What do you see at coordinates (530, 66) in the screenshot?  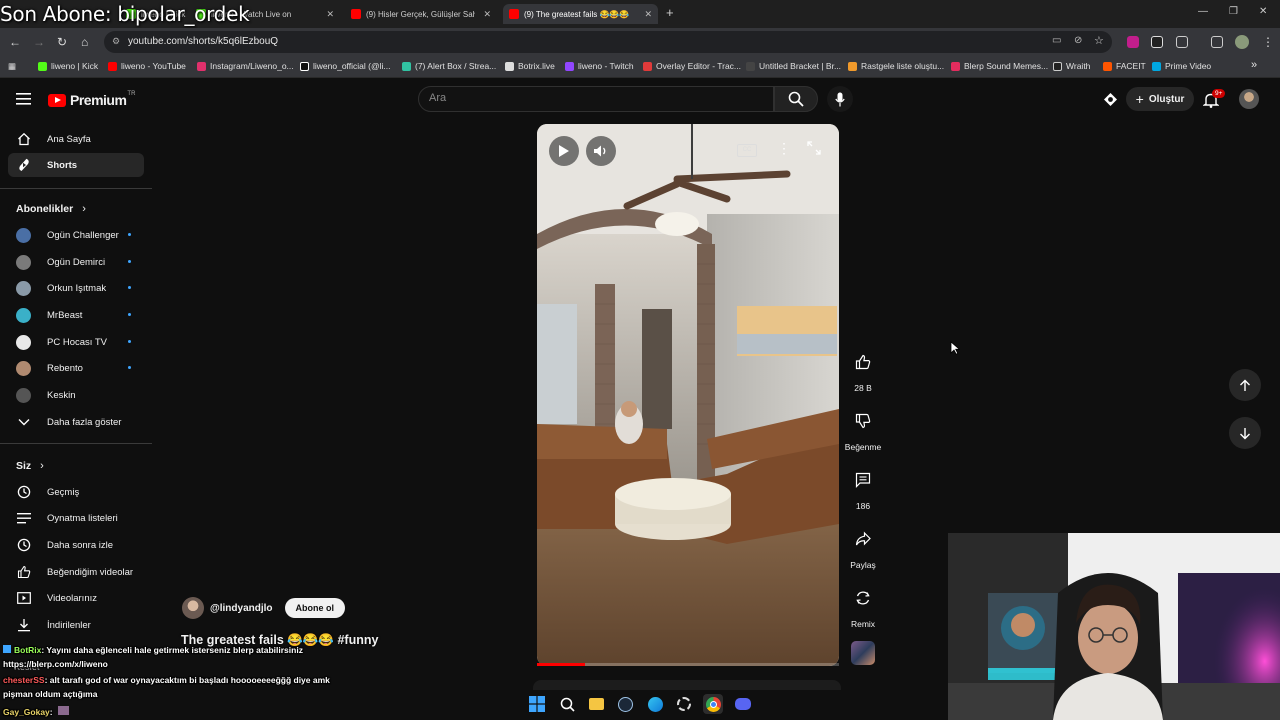 I see `bookmark-item: Botrix.live` at bounding box center [530, 66].